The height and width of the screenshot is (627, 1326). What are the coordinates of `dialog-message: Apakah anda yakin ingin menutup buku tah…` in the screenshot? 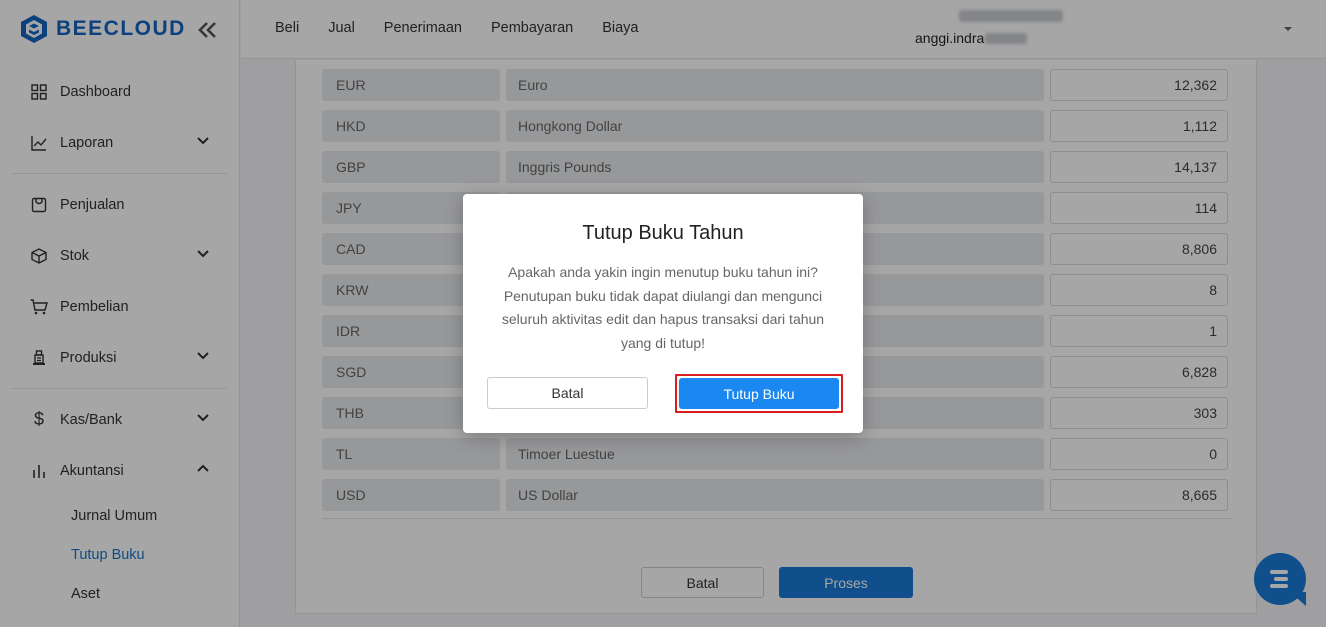 It's located at (663, 307).